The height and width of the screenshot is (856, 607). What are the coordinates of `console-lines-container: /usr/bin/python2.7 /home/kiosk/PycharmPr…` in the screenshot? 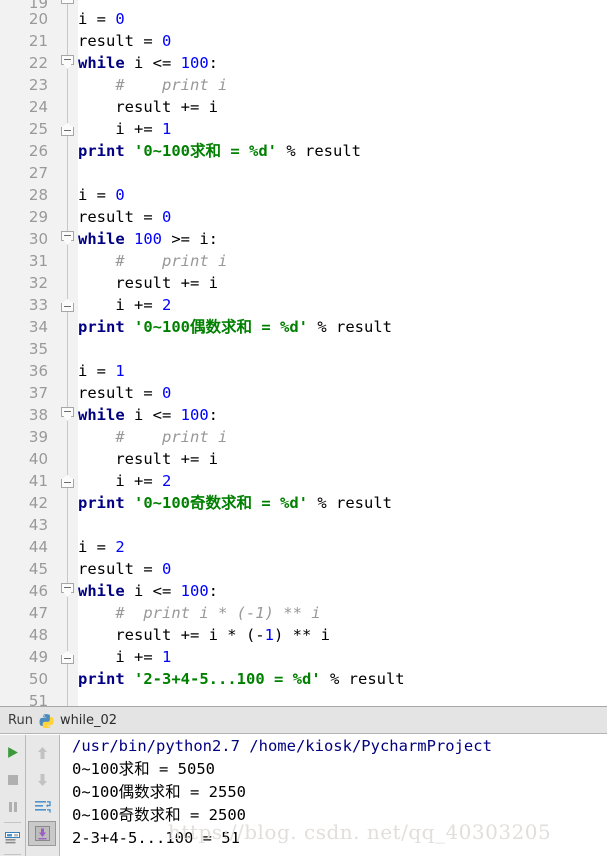 It's located at (339, 792).